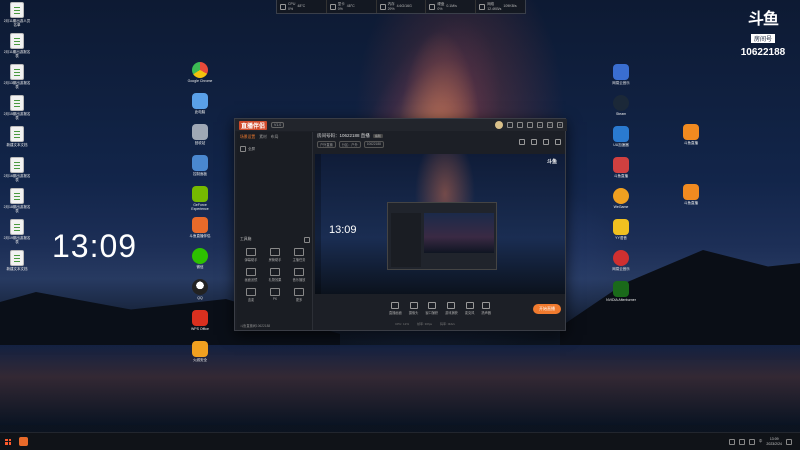  Describe the element at coordinates (431, 308) in the screenshot. I see `window-capture-button: 窗口捕获` at that location.